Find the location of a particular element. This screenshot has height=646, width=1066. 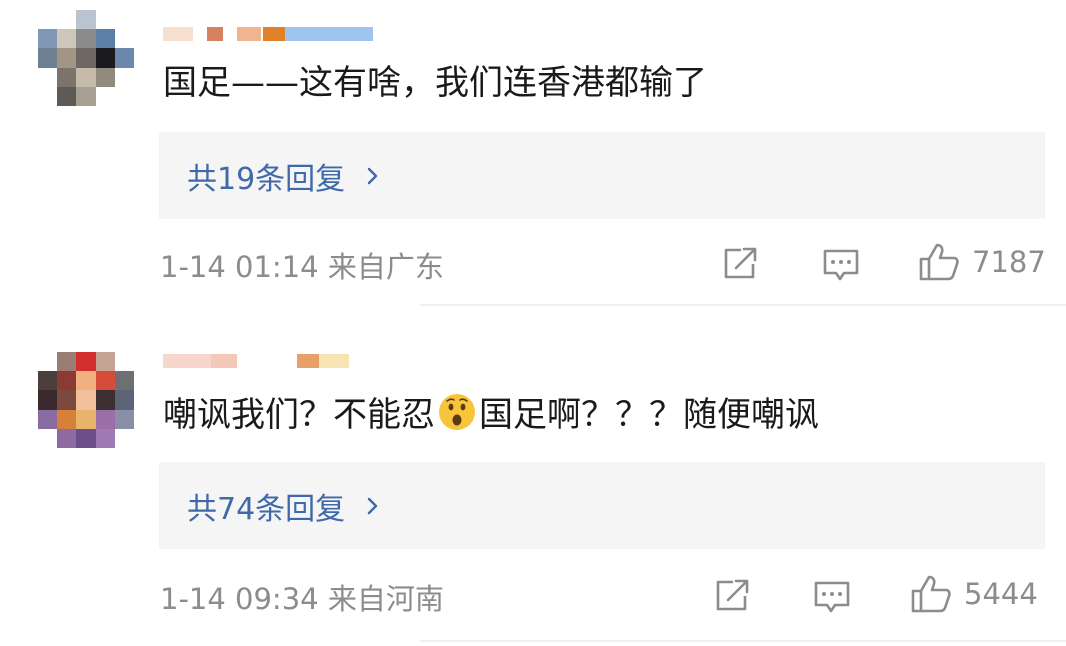

replies-expander: 共19条回复 is located at coordinates (602, 175).